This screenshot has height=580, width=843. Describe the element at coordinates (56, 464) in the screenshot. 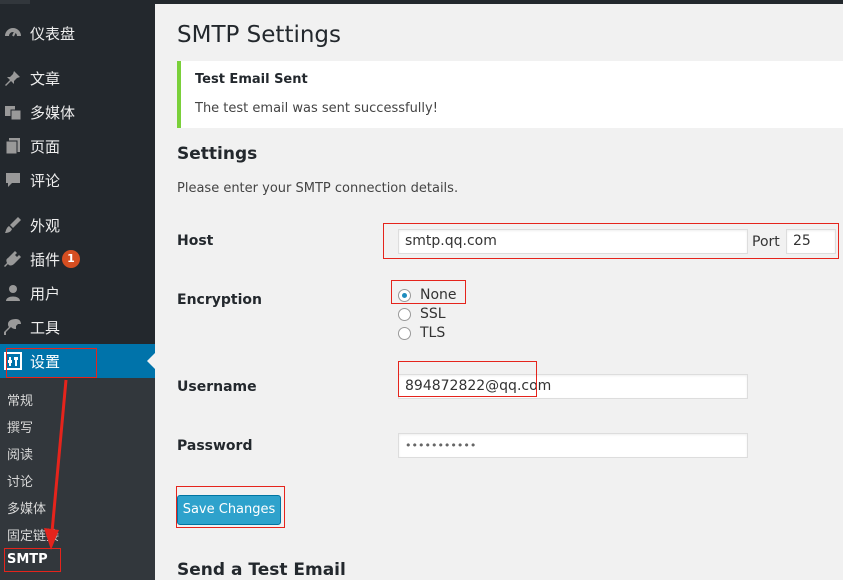

I see `annotation-arrow-icon` at that location.